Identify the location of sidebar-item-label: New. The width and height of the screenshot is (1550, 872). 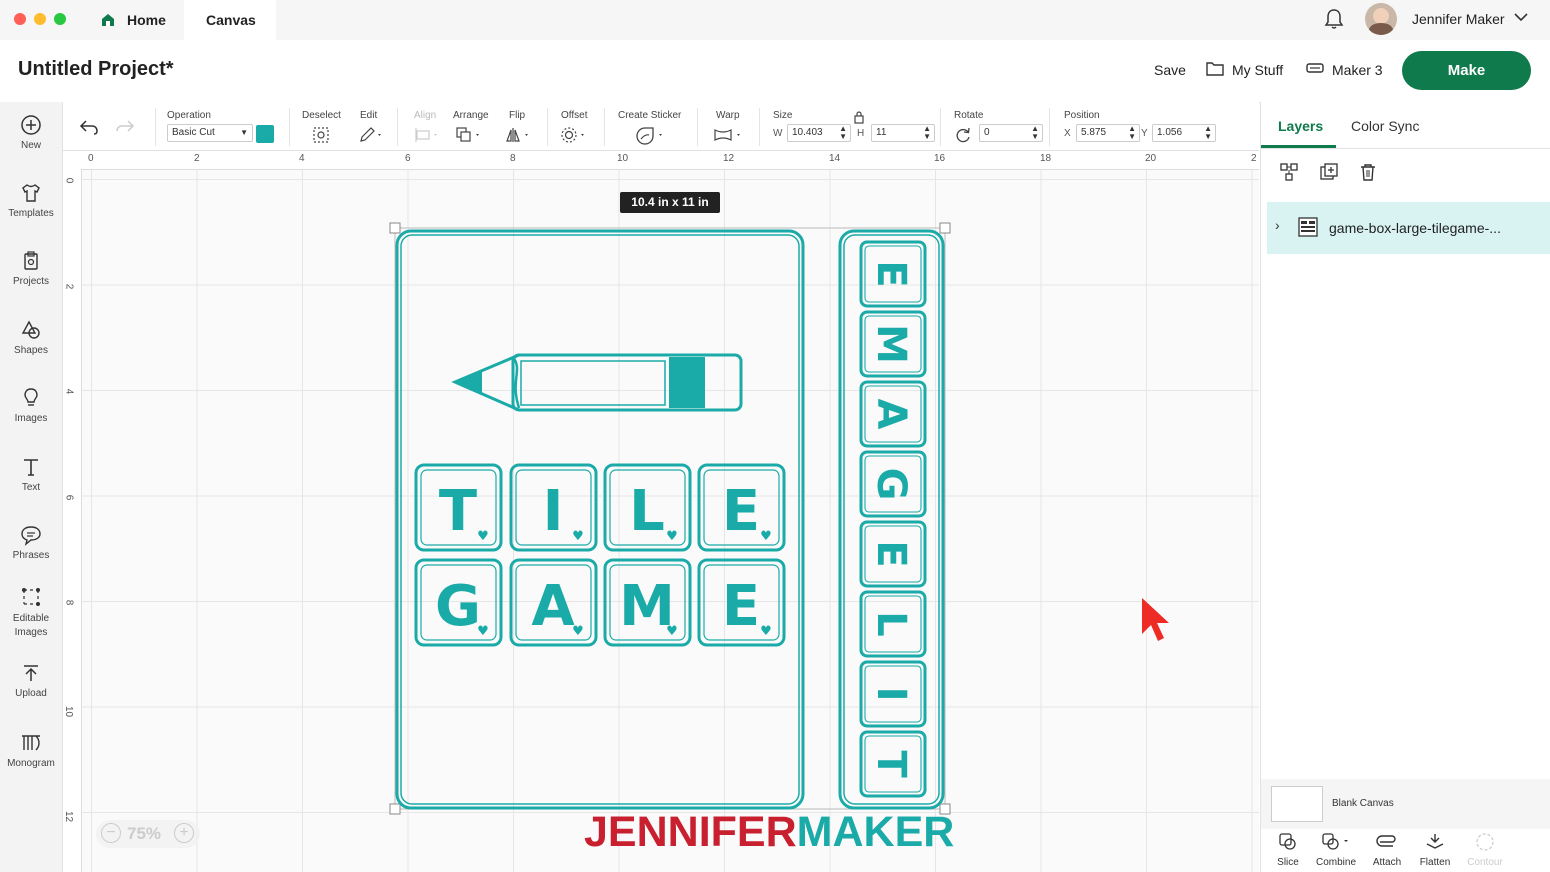
(30, 145).